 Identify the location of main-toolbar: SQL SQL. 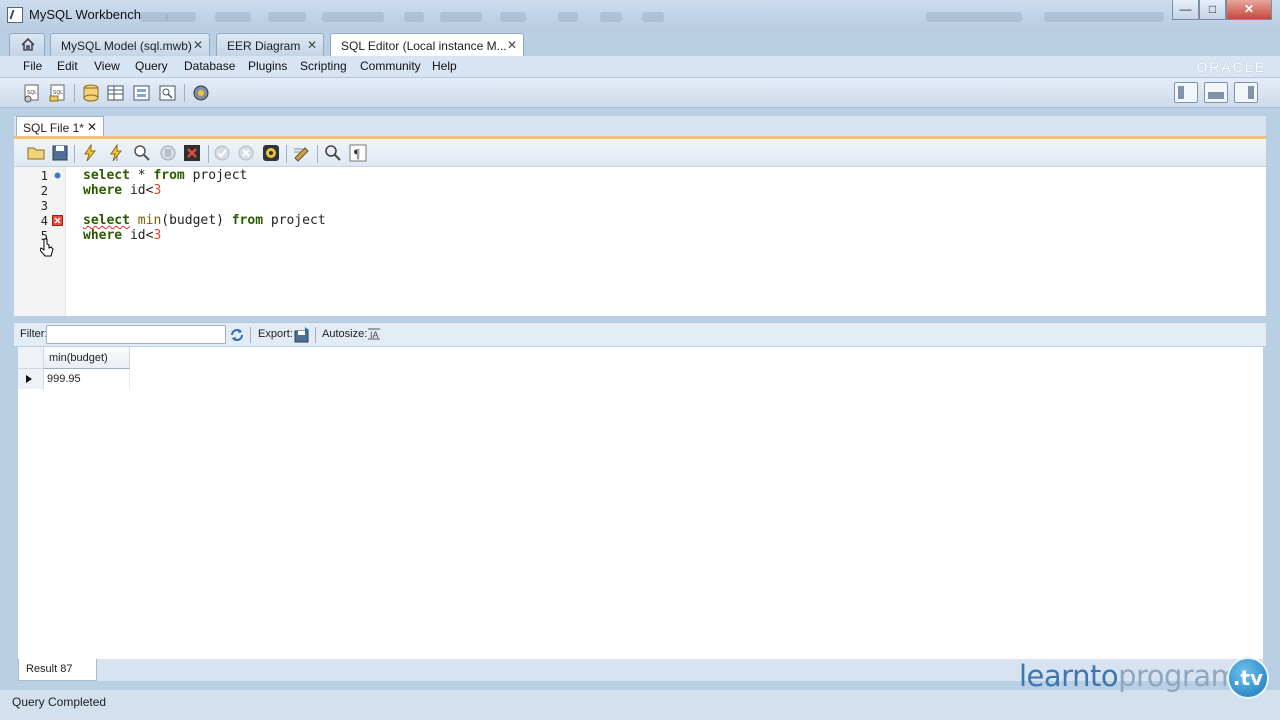
(640, 93).